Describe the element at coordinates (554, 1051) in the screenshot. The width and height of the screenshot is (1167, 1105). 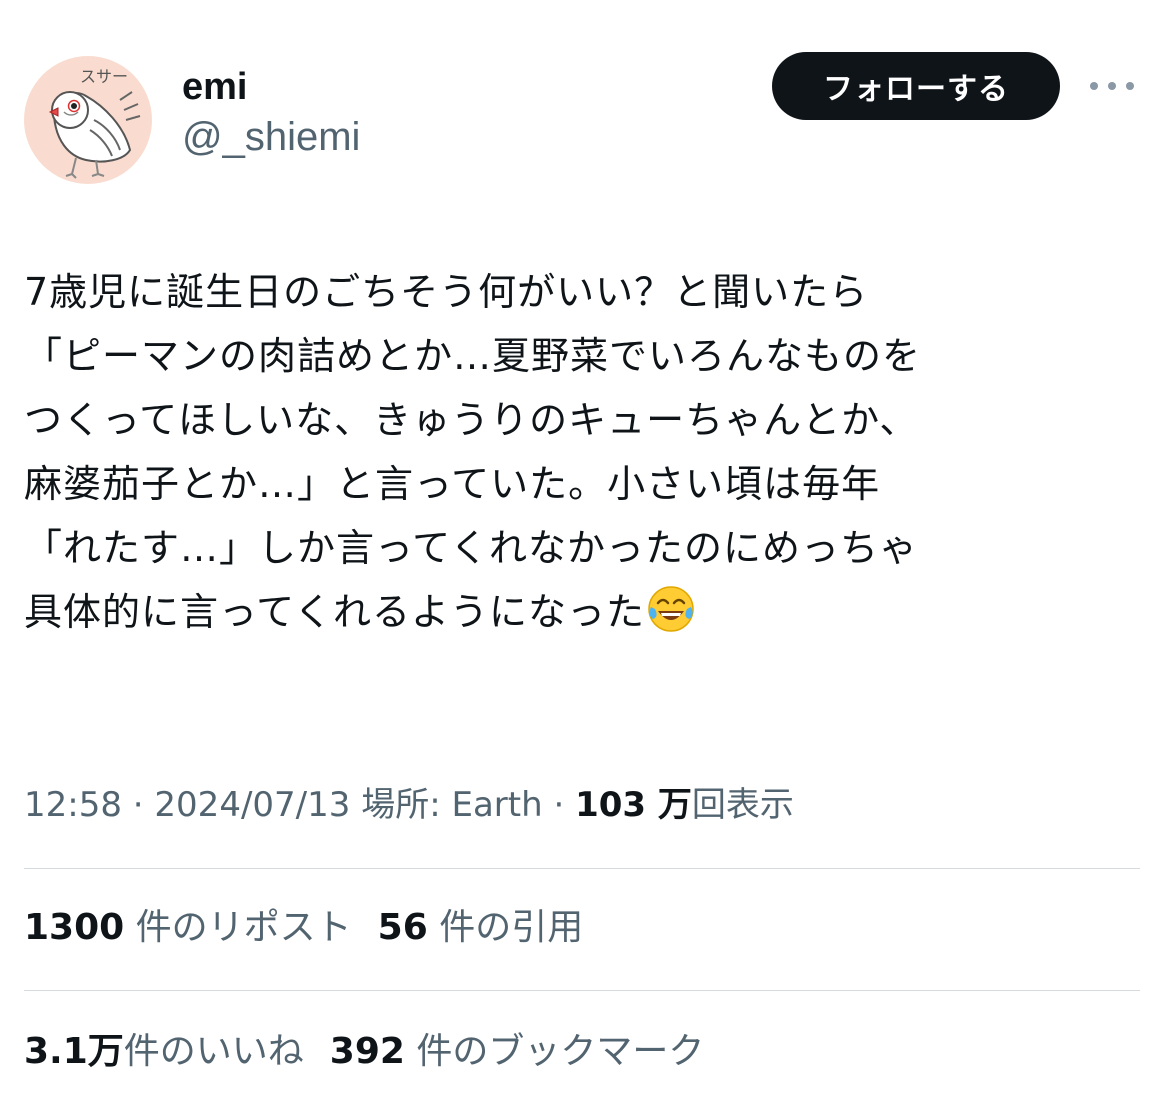
I see `bookmarks-label: 件のブックマーク` at that location.